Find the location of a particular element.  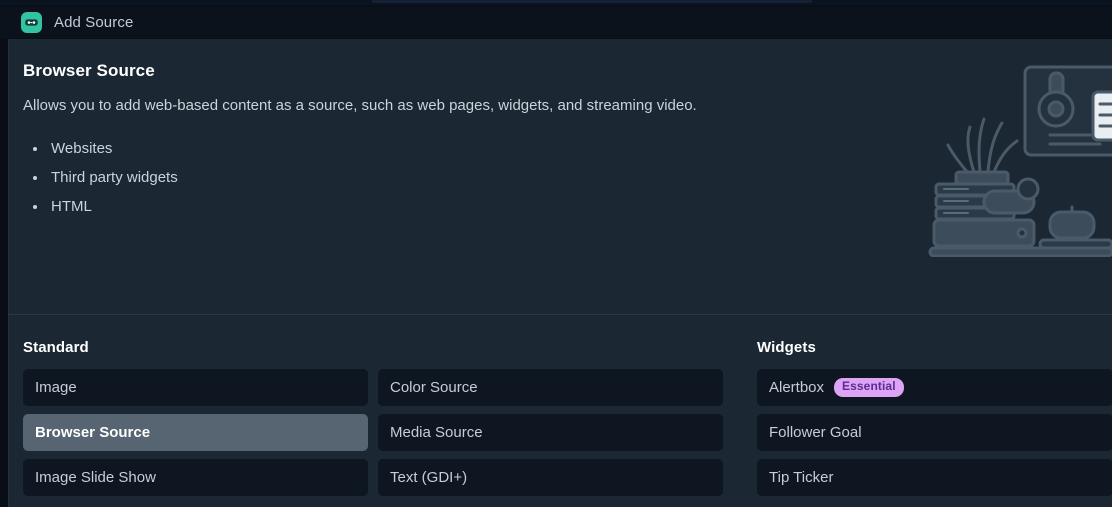

streamlabs-logo-icon is located at coordinates (31, 22).